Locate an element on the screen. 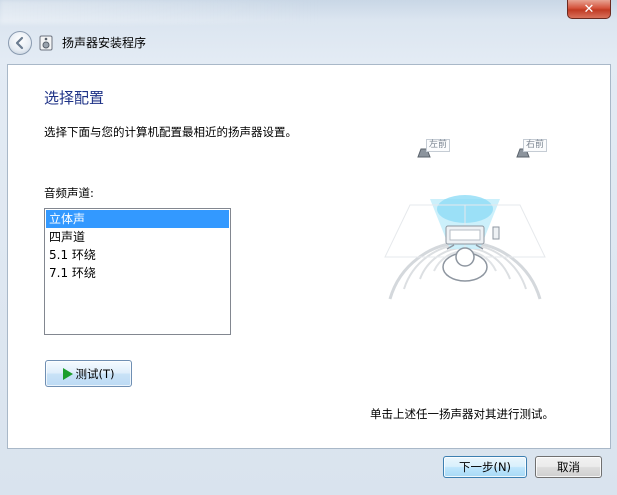 This screenshot has width=617, height=495. list-item-7-1: 7.1 环绕 is located at coordinates (137, 273).